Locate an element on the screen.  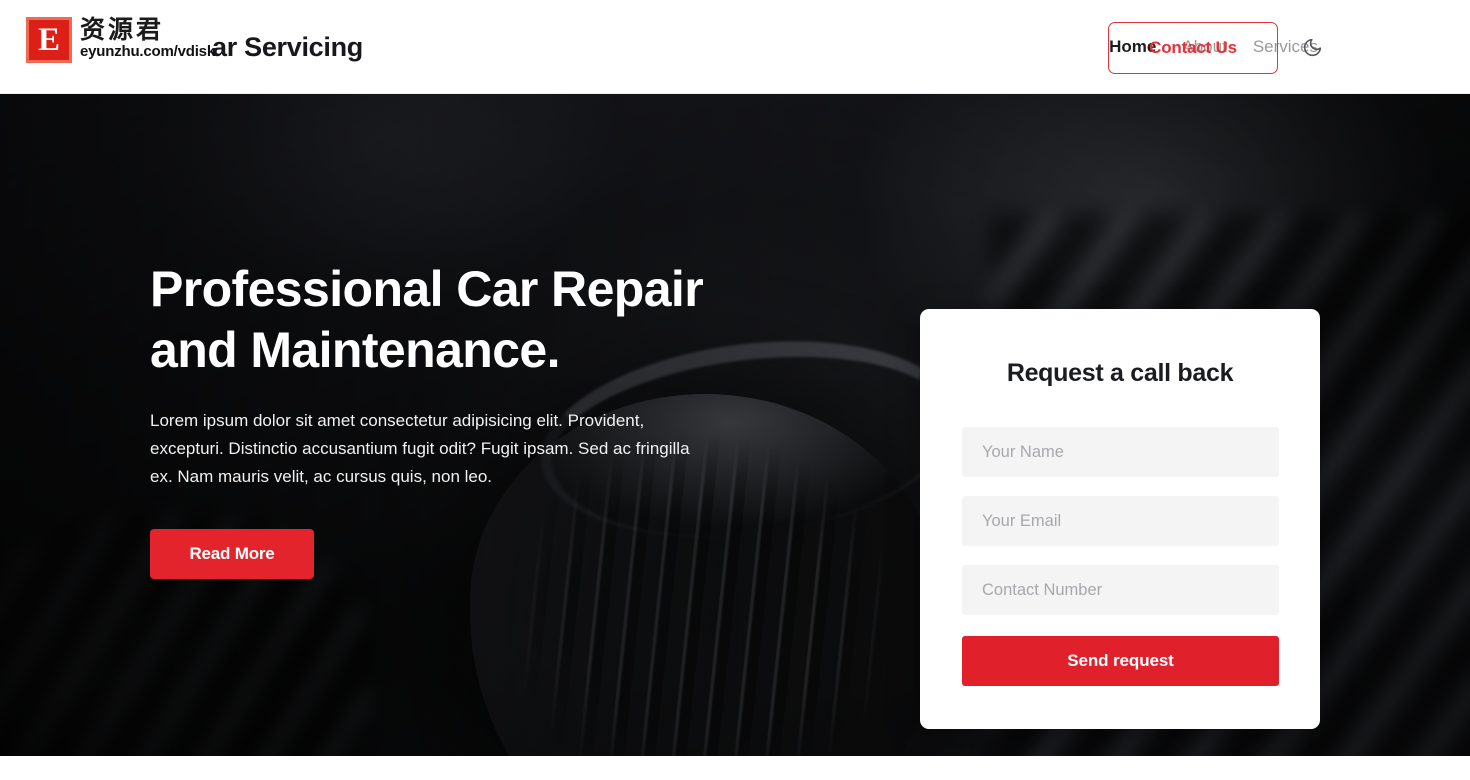
your-name-input is located at coordinates (1120, 452).